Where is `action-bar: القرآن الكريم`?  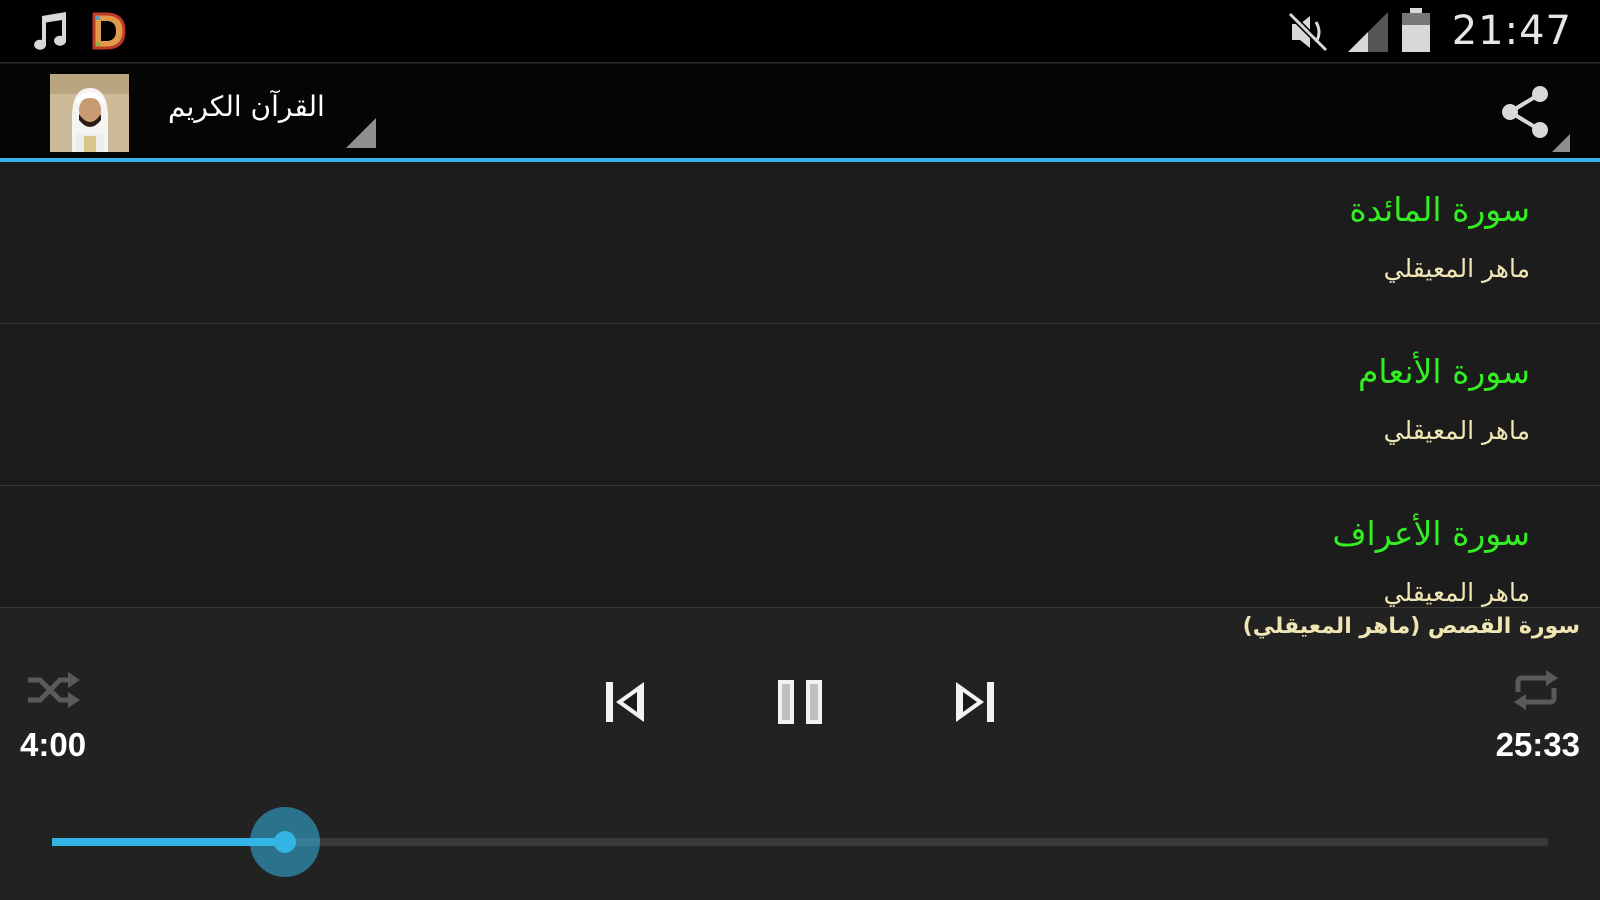
action-bar: القرآن الكريم is located at coordinates (800, 113).